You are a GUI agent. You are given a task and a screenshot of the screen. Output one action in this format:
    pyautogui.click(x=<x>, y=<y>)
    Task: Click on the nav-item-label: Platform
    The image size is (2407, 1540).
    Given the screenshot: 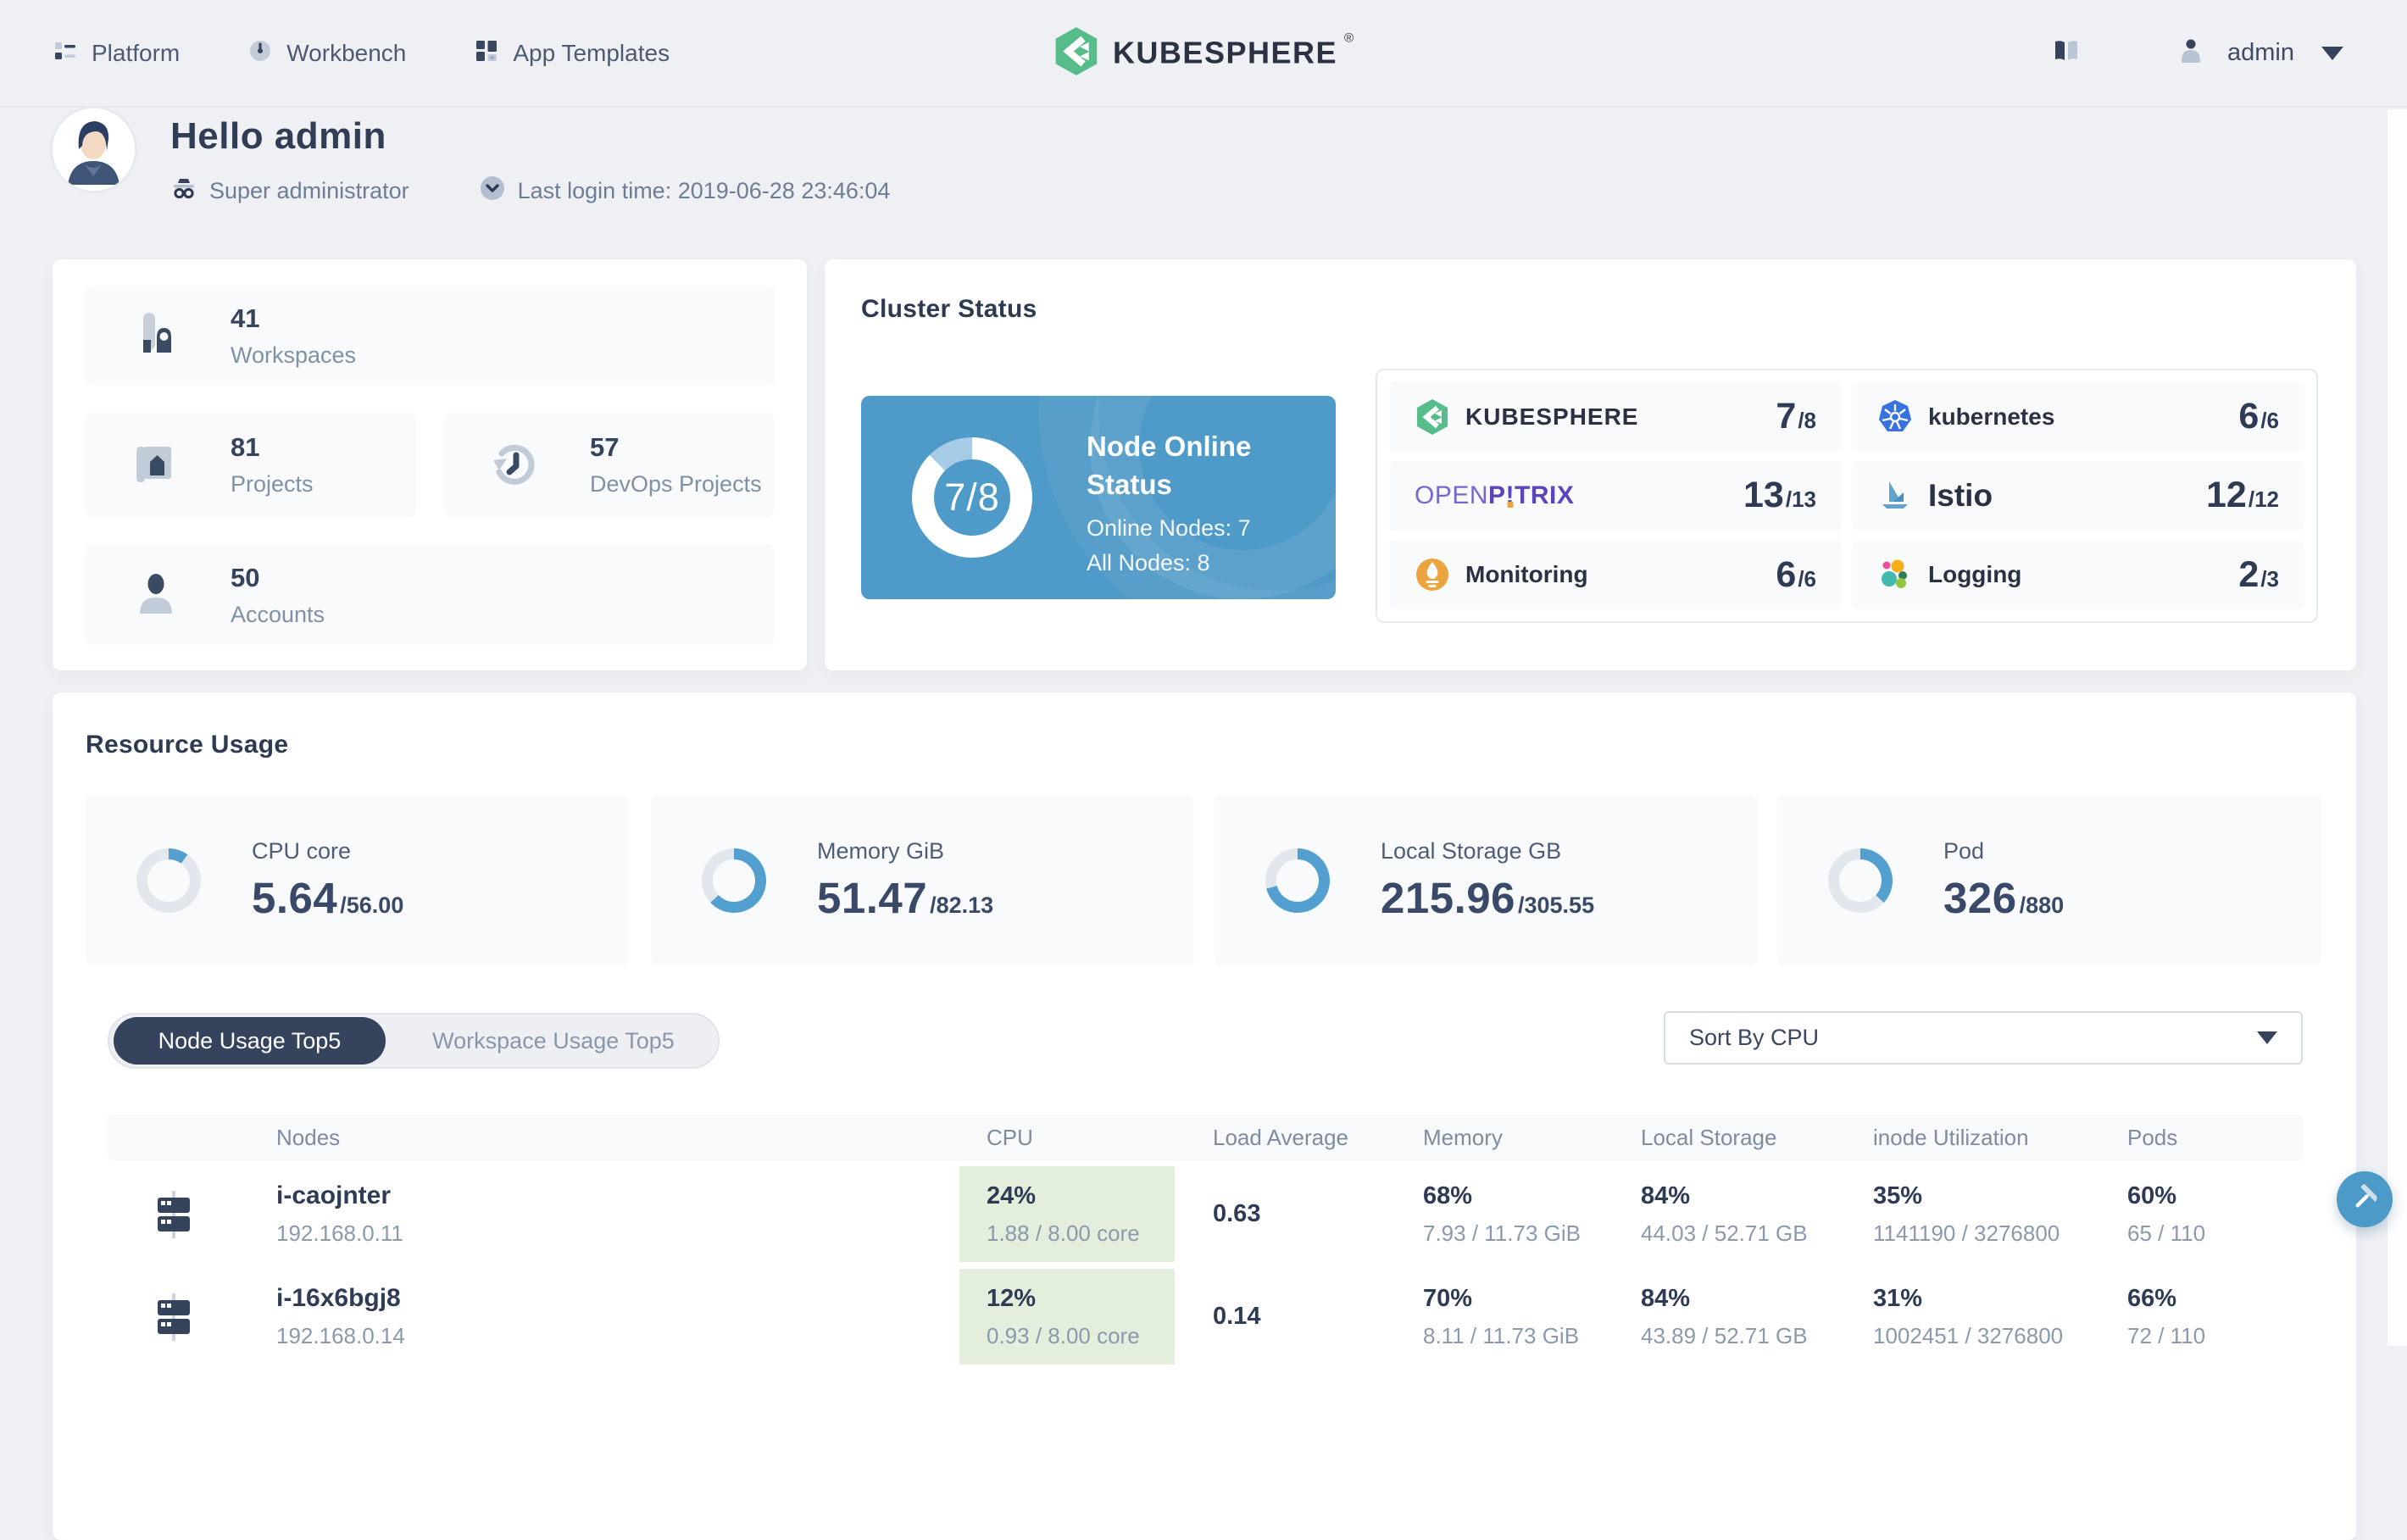 What is the action you would take?
    pyautogui.click(x=136, y=52)
    